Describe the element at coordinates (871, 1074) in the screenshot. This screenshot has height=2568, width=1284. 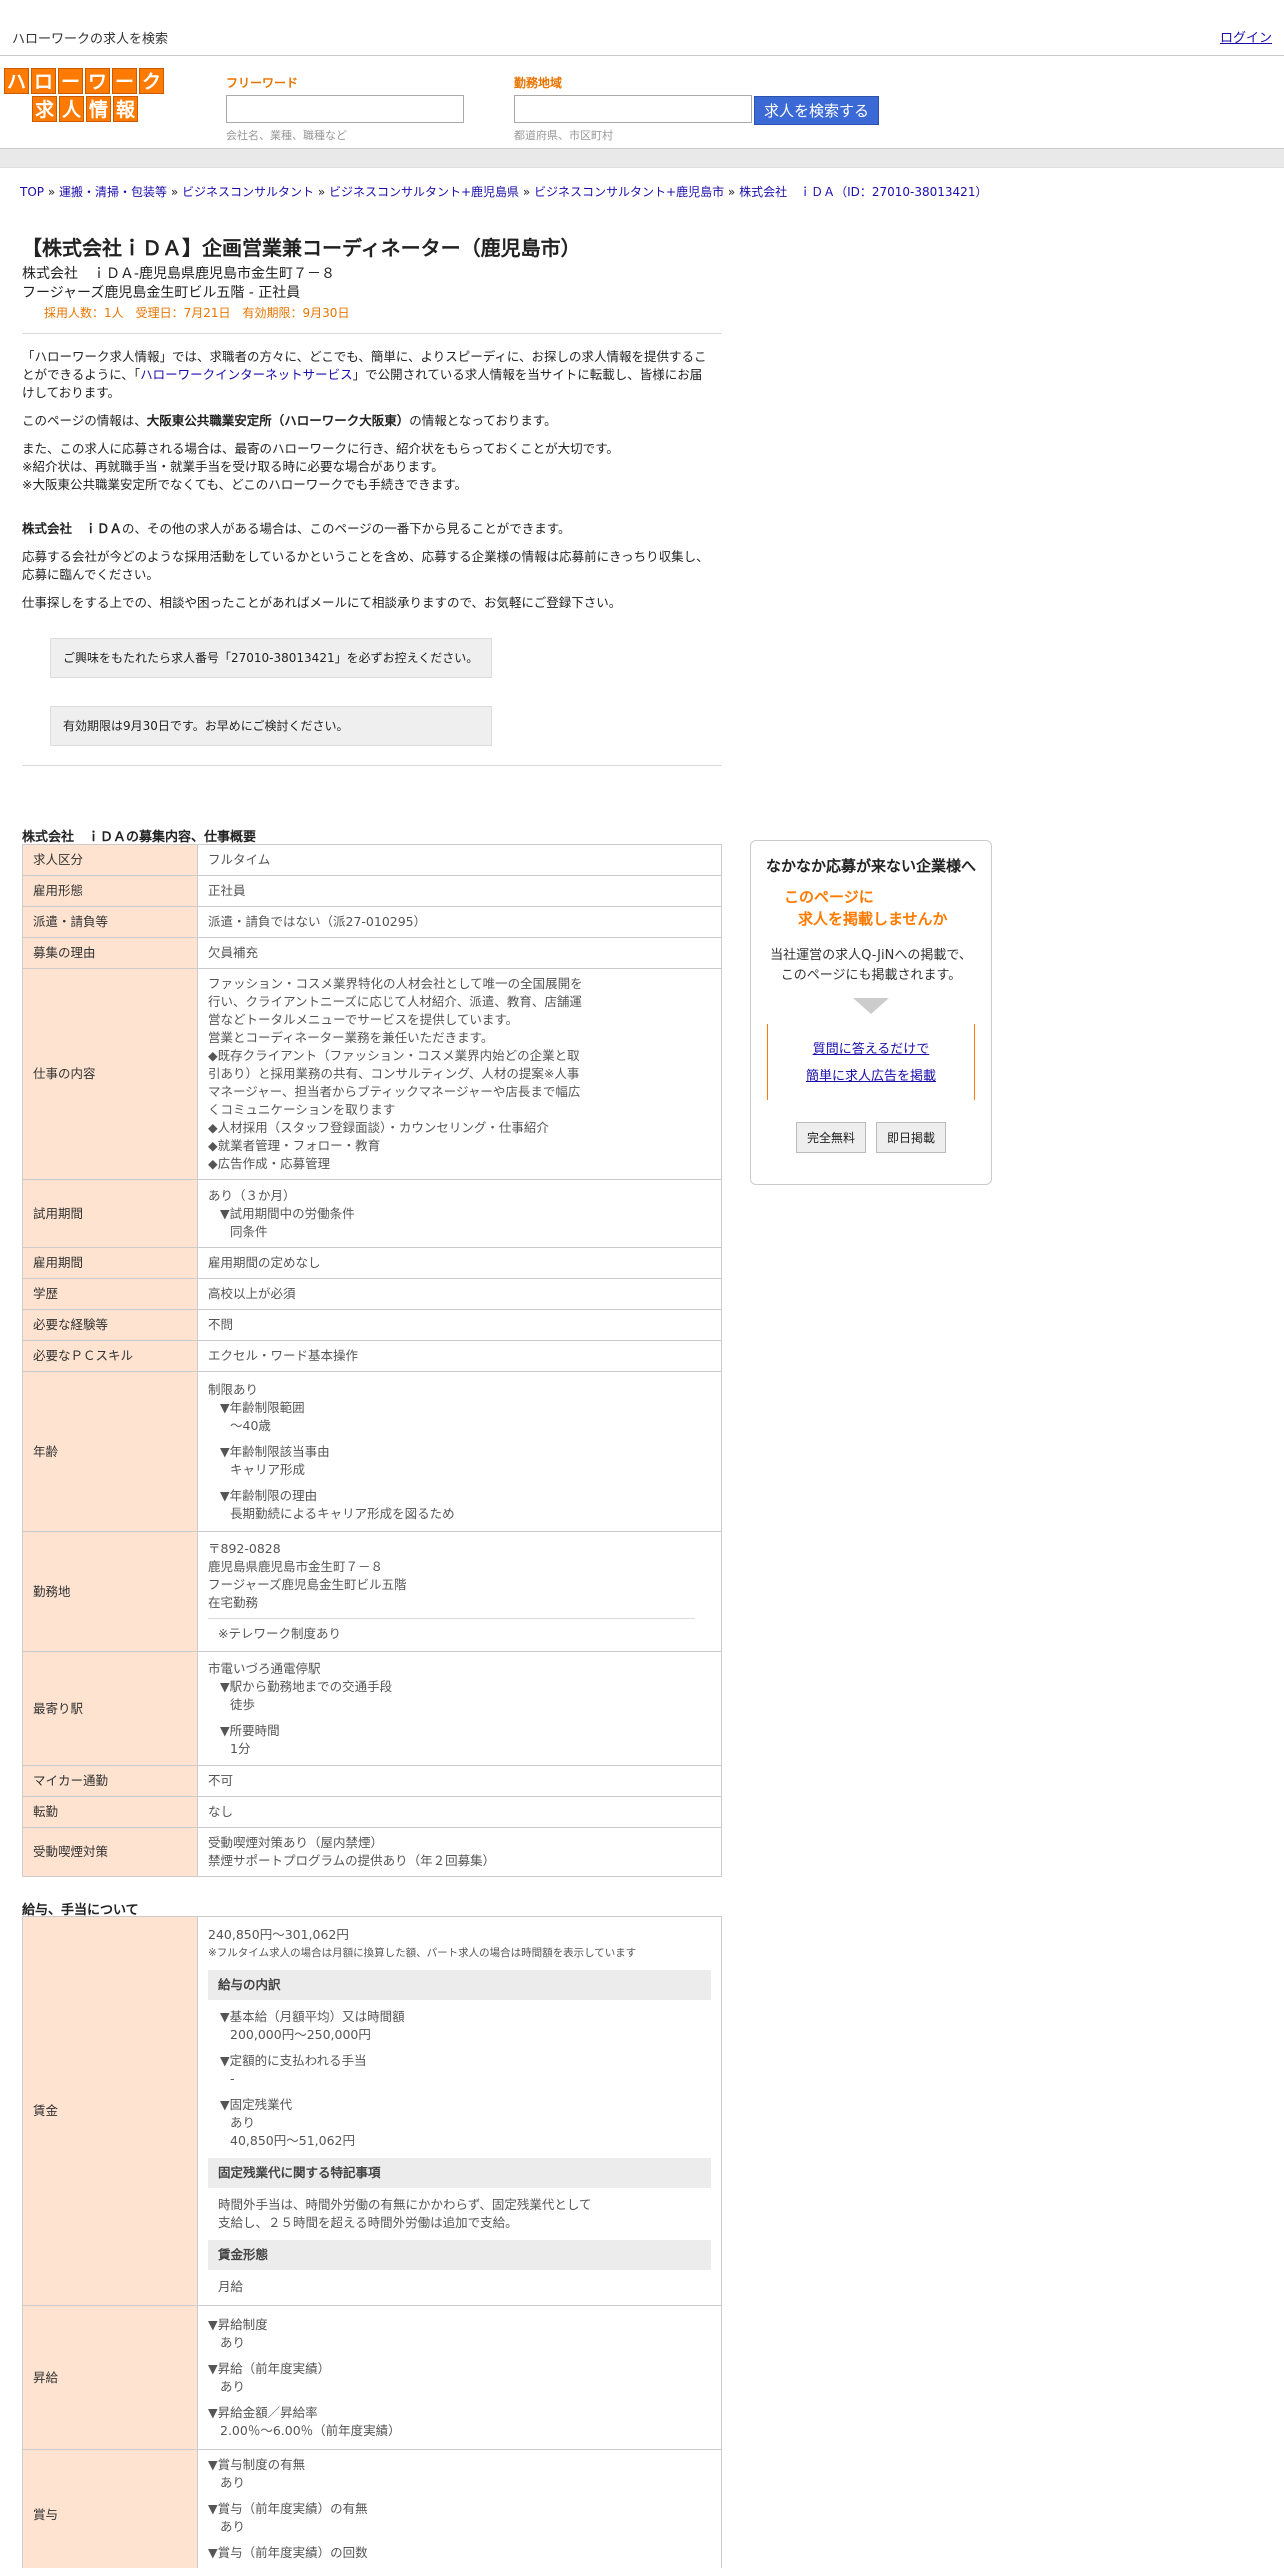
I see `ad-link-post-job: 簡単に求人広告を掲載` at that location.